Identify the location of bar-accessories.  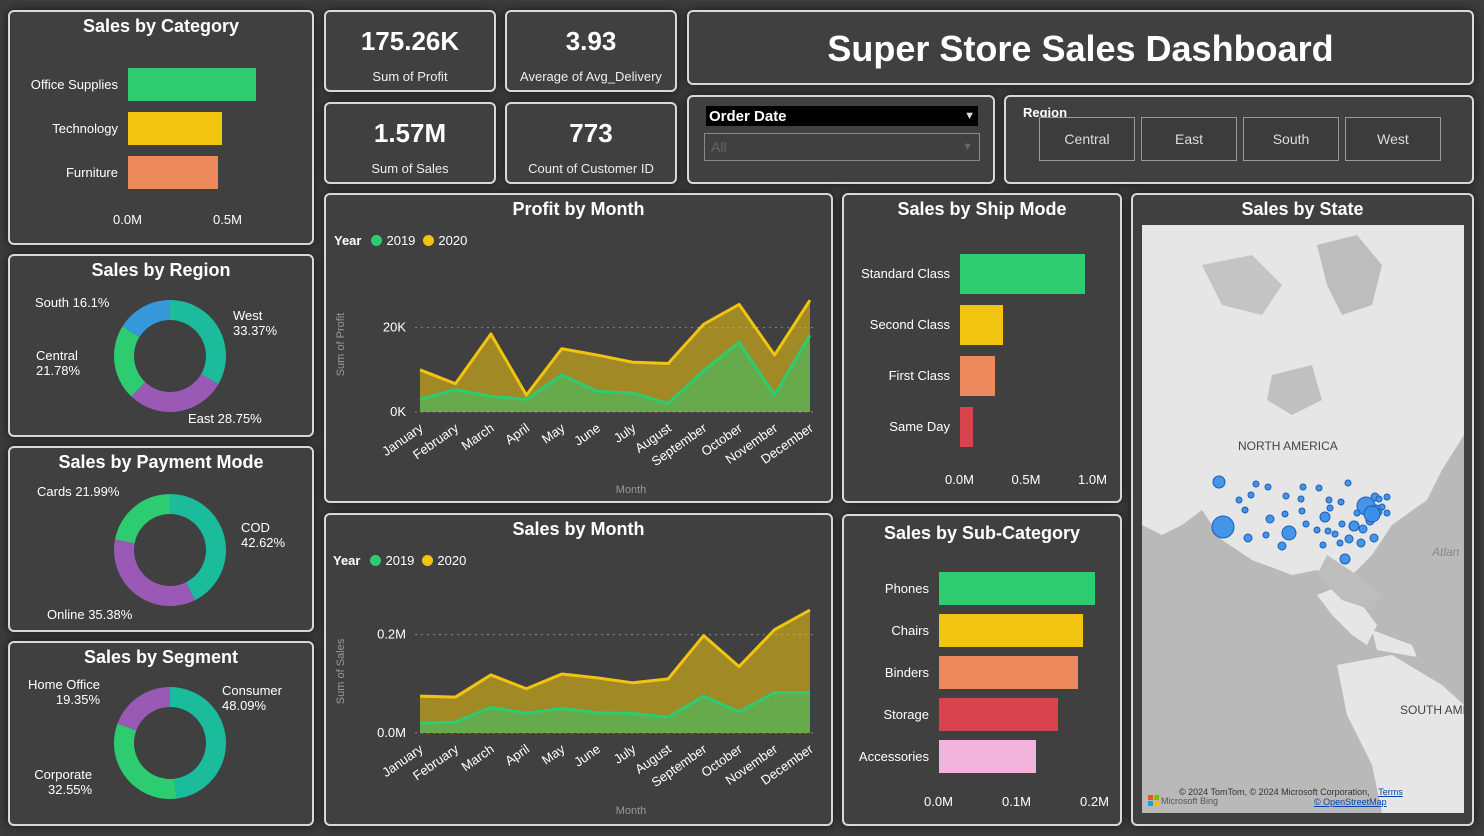
(987, 756).